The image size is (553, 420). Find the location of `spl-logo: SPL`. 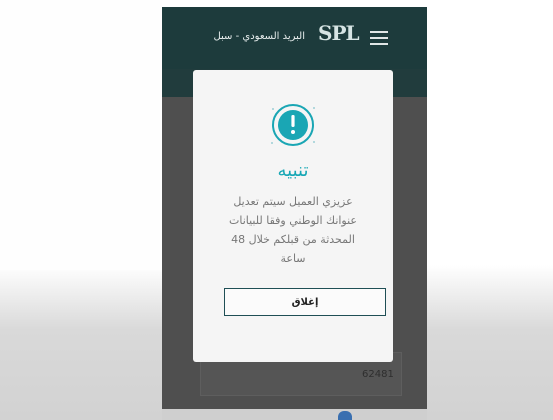

spl-logo: SPL is located at coordinates (339, 33).